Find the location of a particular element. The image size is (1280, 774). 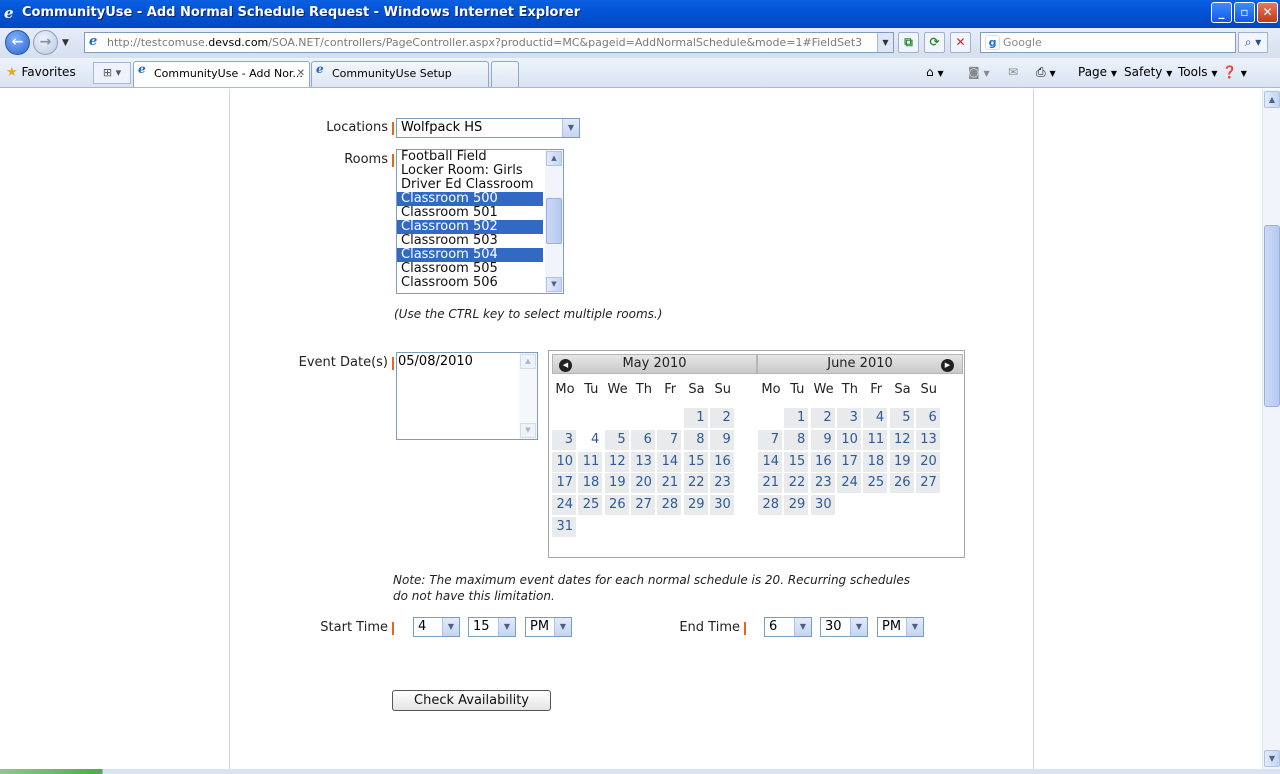

search-input: g Google is located at coordinates (1108, 42).